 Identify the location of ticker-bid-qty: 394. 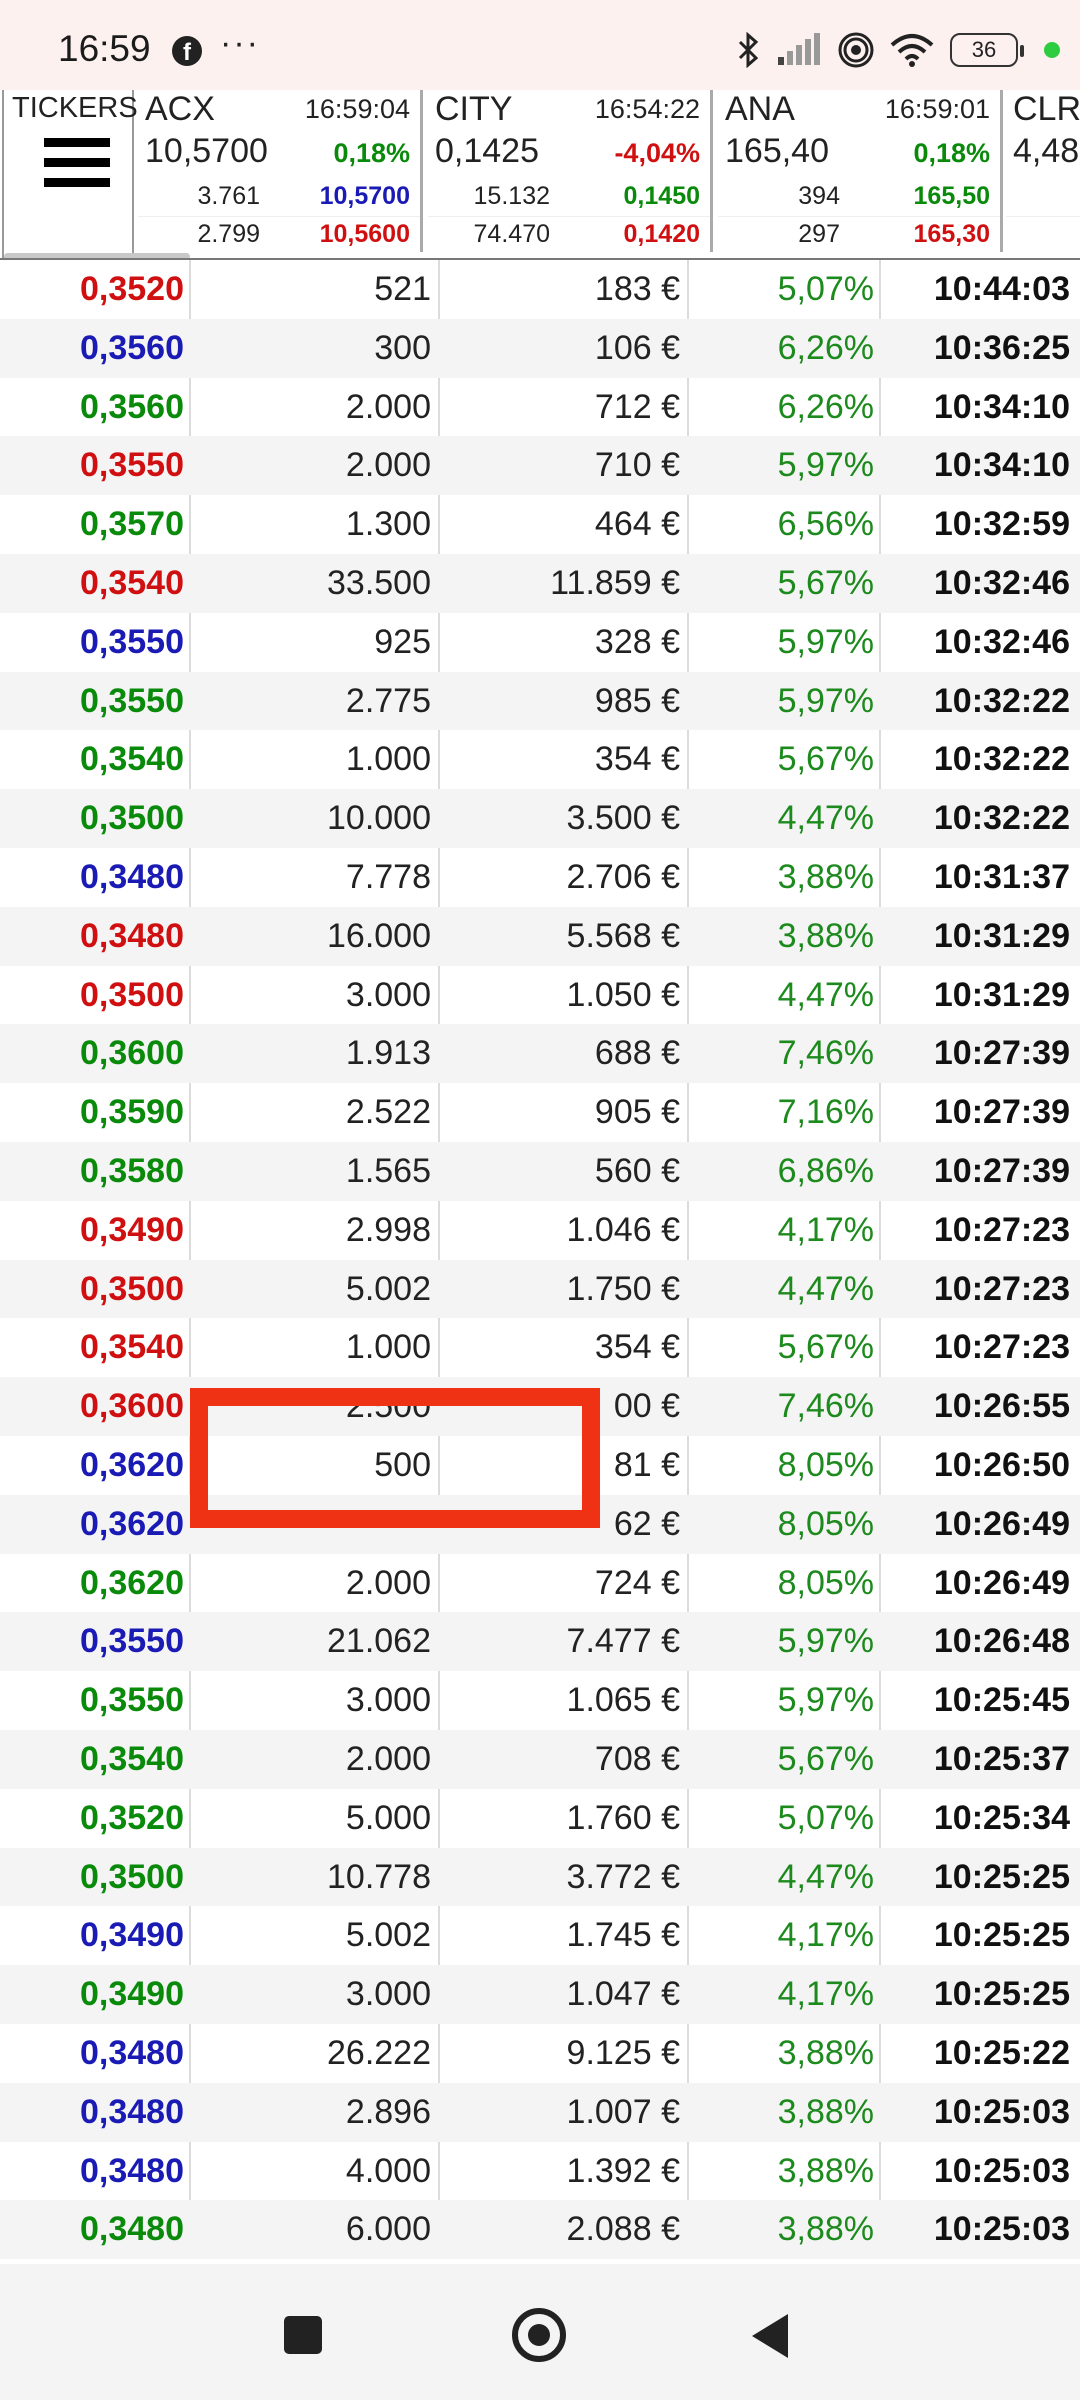
(819, 196).